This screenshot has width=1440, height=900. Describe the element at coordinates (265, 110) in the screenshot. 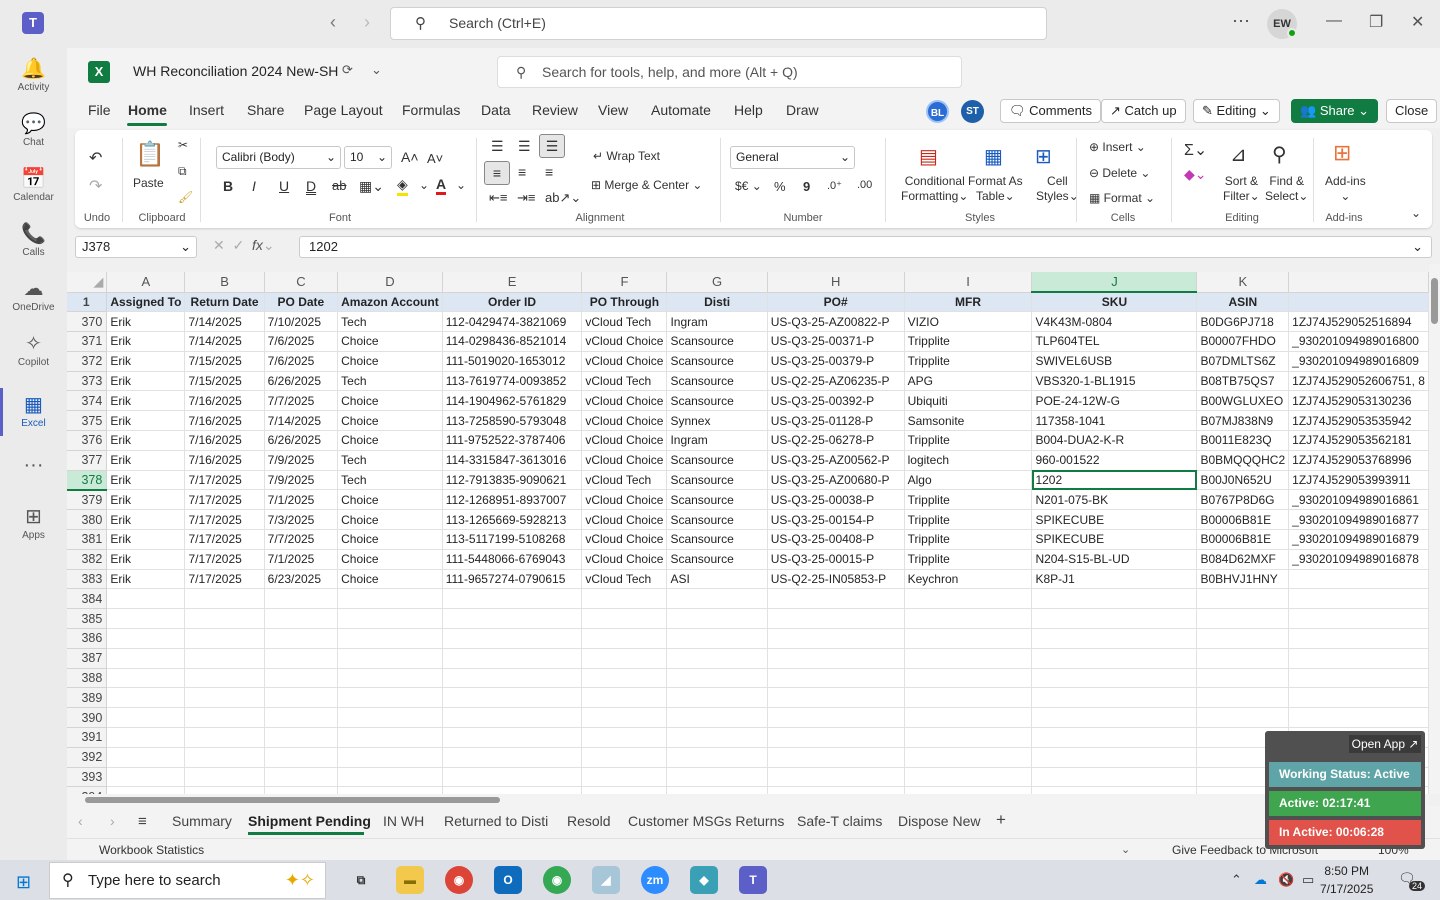

I see `tab-share: Share` at that location.